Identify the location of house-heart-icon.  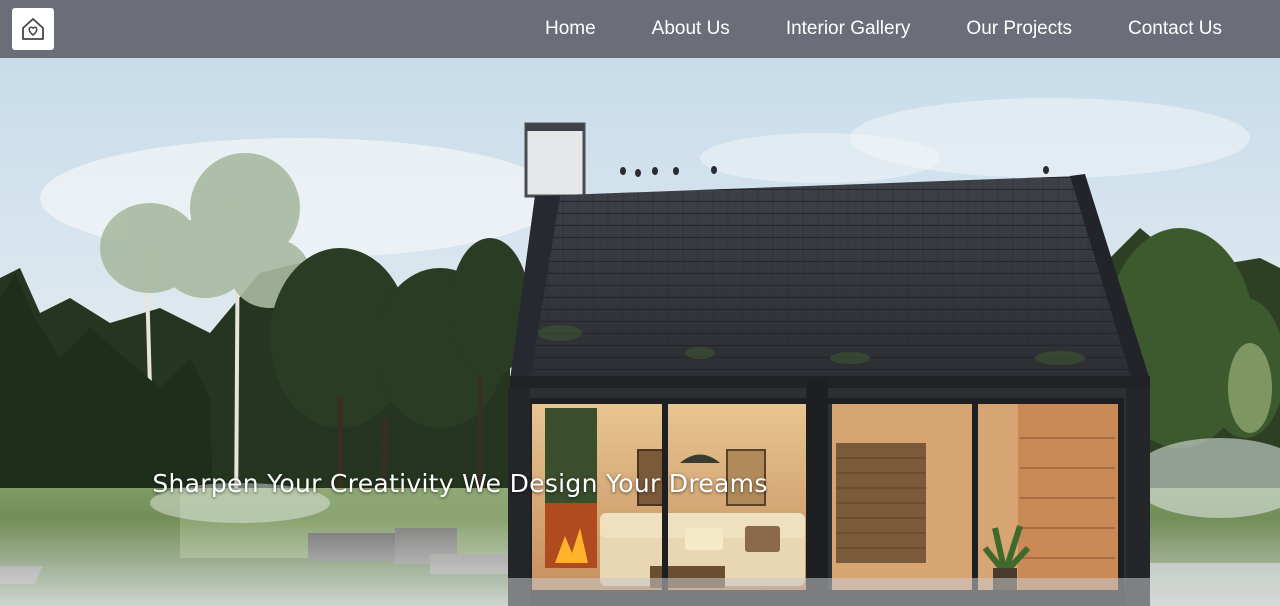
(33, 29).